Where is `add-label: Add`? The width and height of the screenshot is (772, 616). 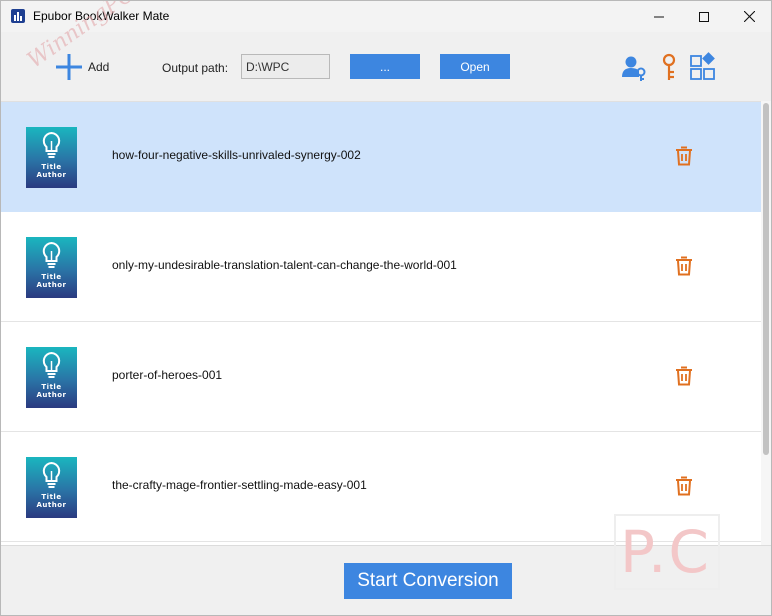 add-label: Add is located at coordinates (99, 67).